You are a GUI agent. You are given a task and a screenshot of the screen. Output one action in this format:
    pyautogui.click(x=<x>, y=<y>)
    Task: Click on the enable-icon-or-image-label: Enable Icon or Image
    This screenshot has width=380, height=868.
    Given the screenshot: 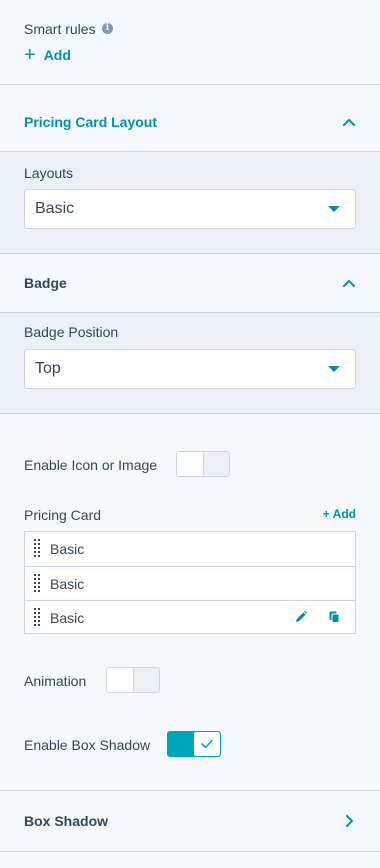 What is the action you would take?
    pyautogui.click(x=91, y=465)
    